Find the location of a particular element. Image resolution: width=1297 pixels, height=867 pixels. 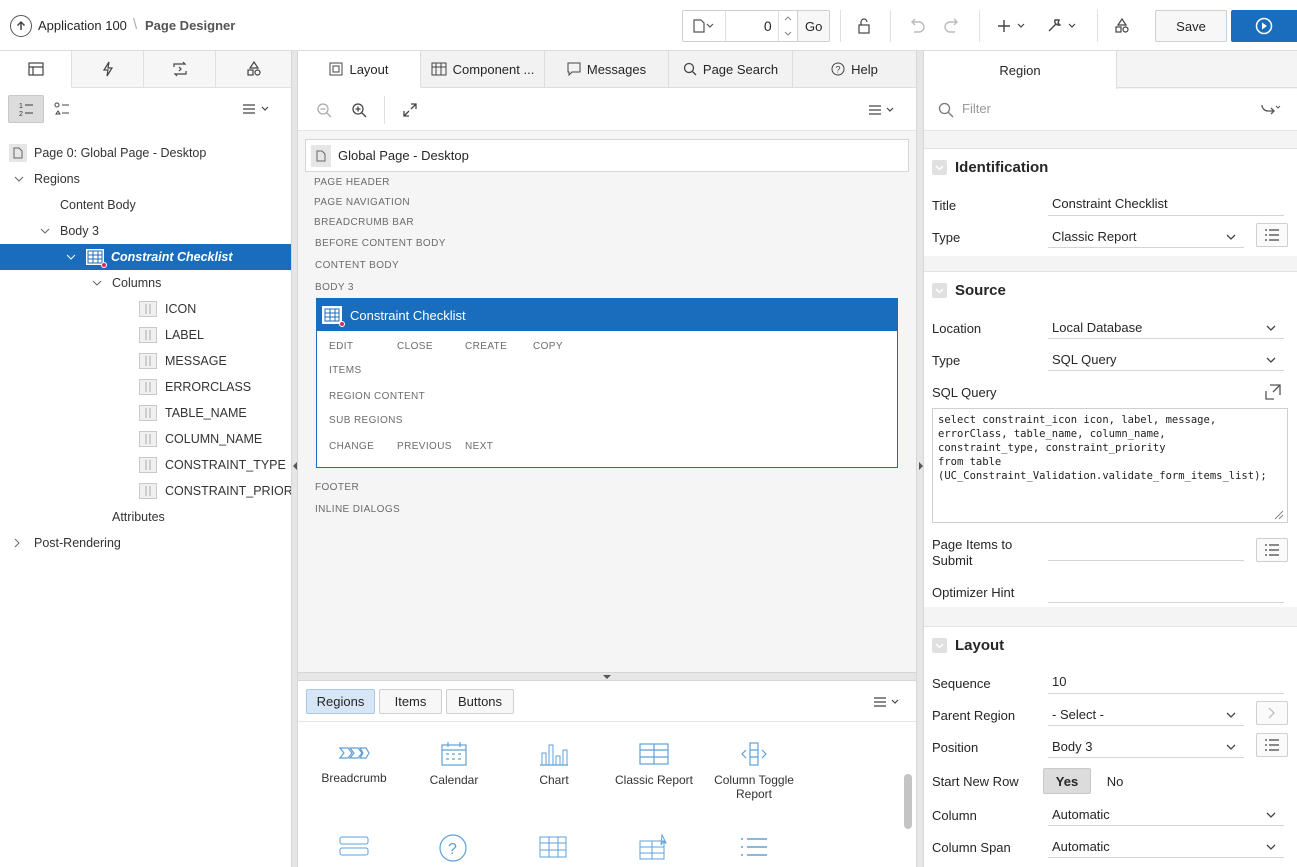

filter-input: Filter is located at coordinates (976, 108).